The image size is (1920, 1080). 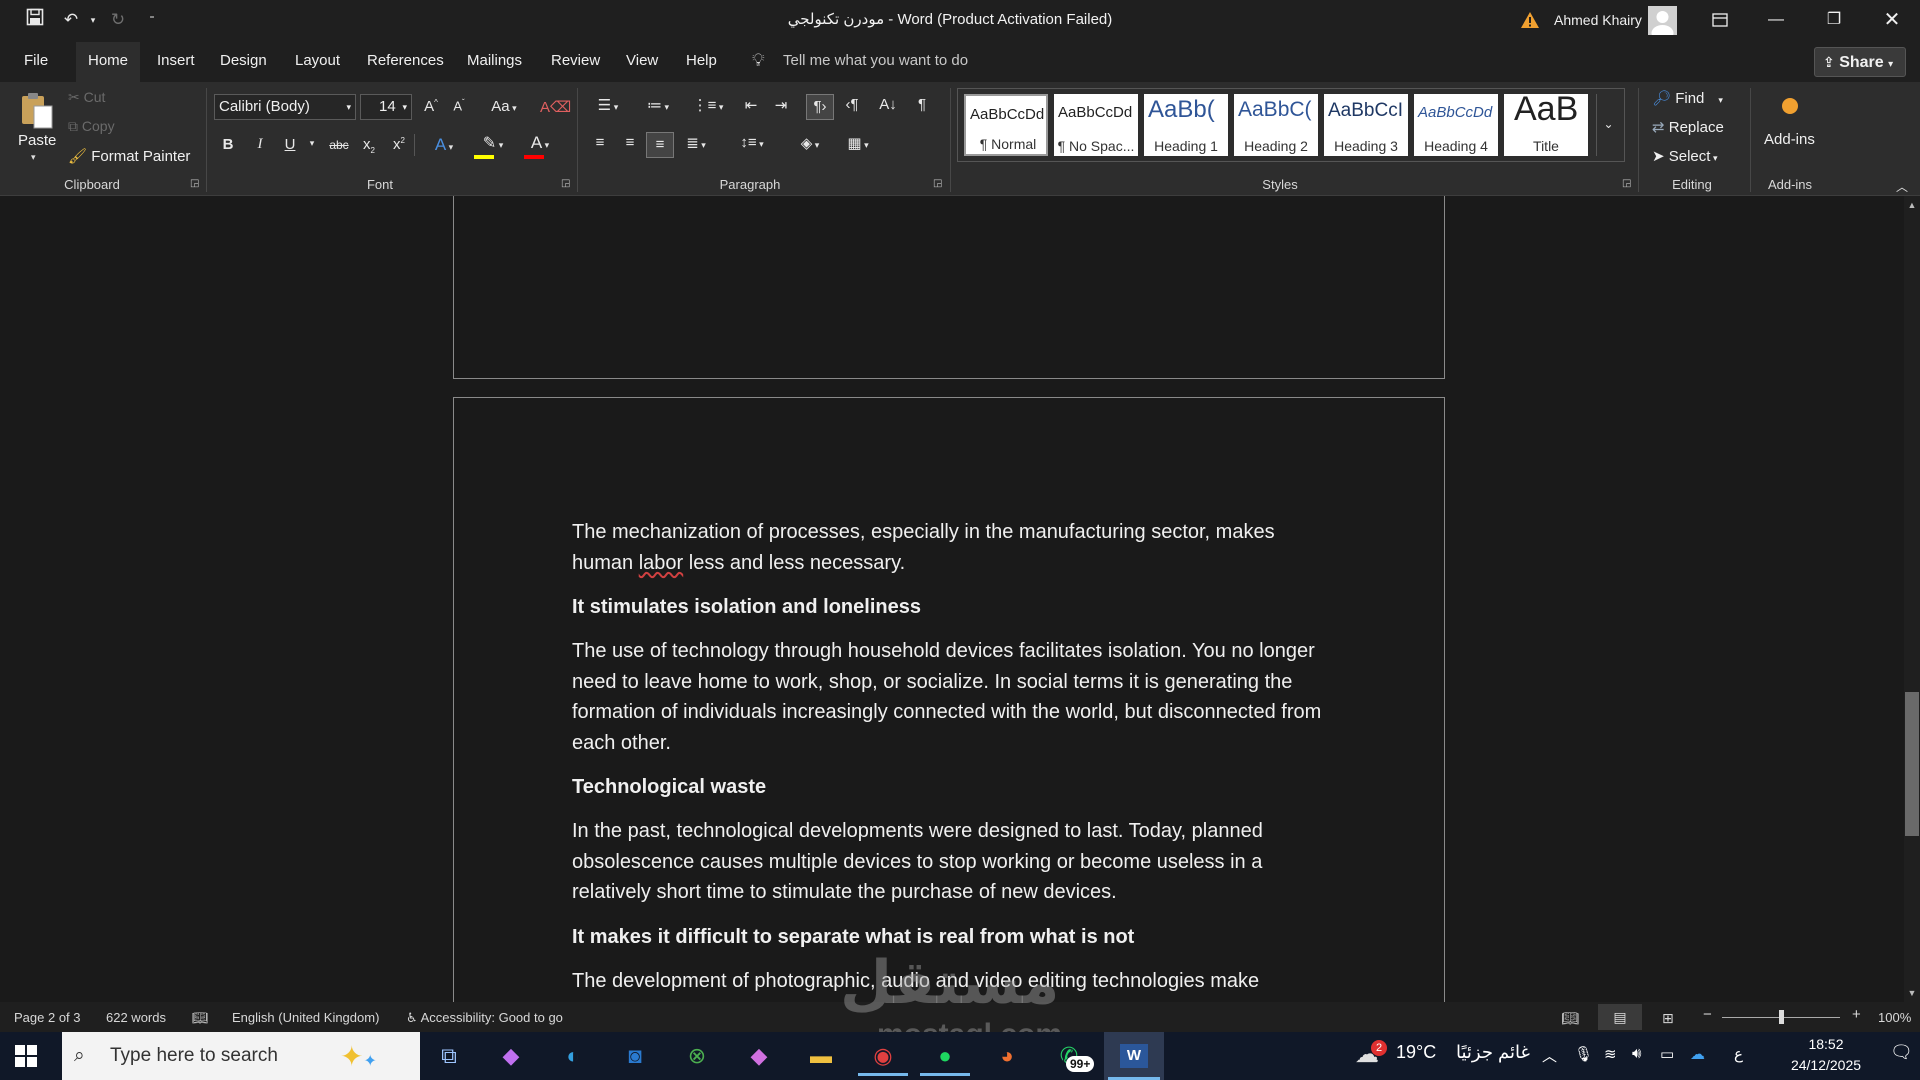 What do you see at coordinates (36, 110) in the screenshot?
I see `paste-icon` at bounding box center [36, 110].